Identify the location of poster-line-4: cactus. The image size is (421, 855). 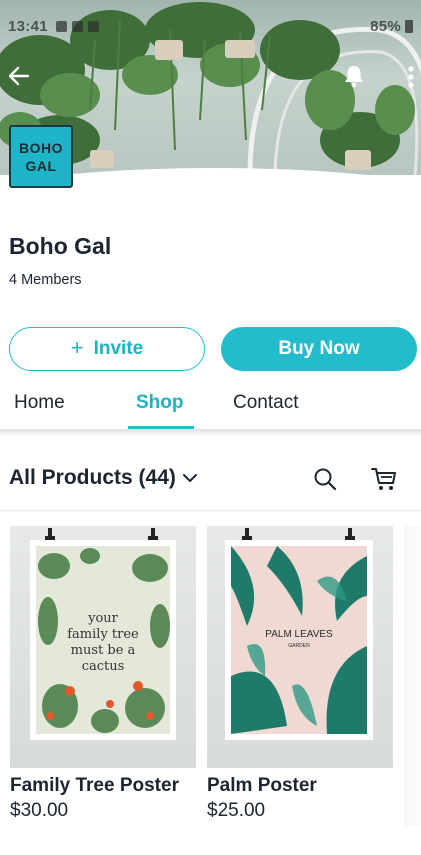
(103, 666).